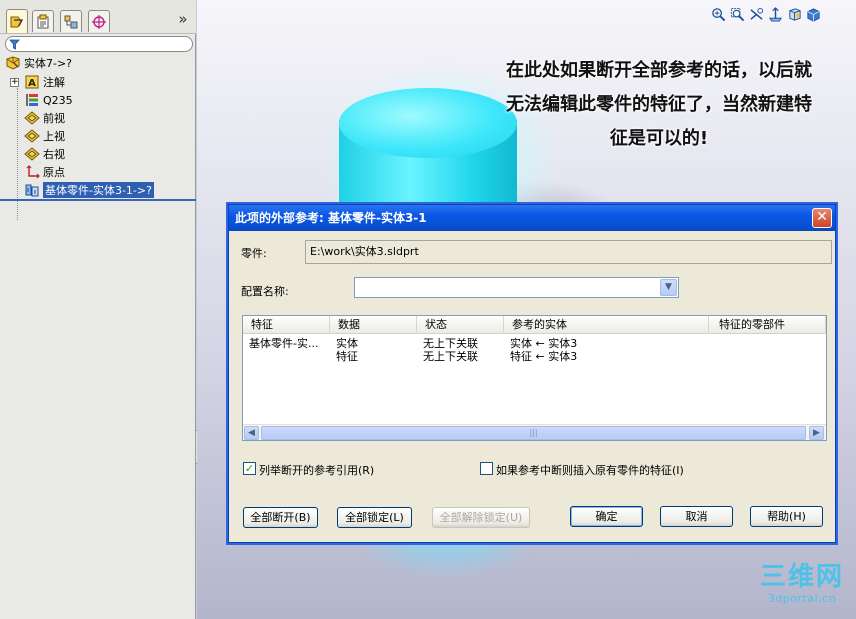  What do you see at coordinates (54, 136) in the screenshot?
I see `tree-item-label: 上视` at bounding box center [54, 136].